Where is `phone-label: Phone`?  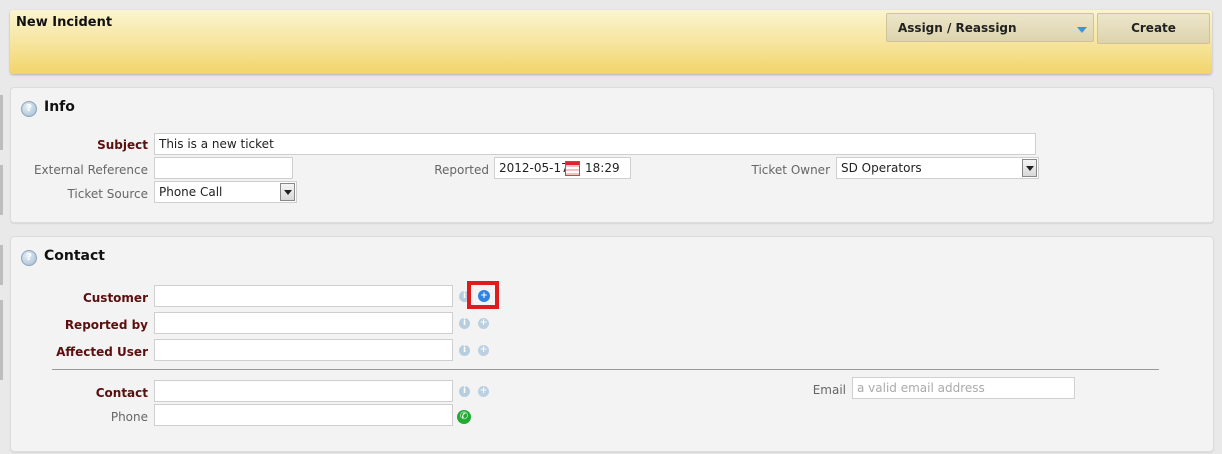 phone-label: Phone is located at coordinates (129, 417).